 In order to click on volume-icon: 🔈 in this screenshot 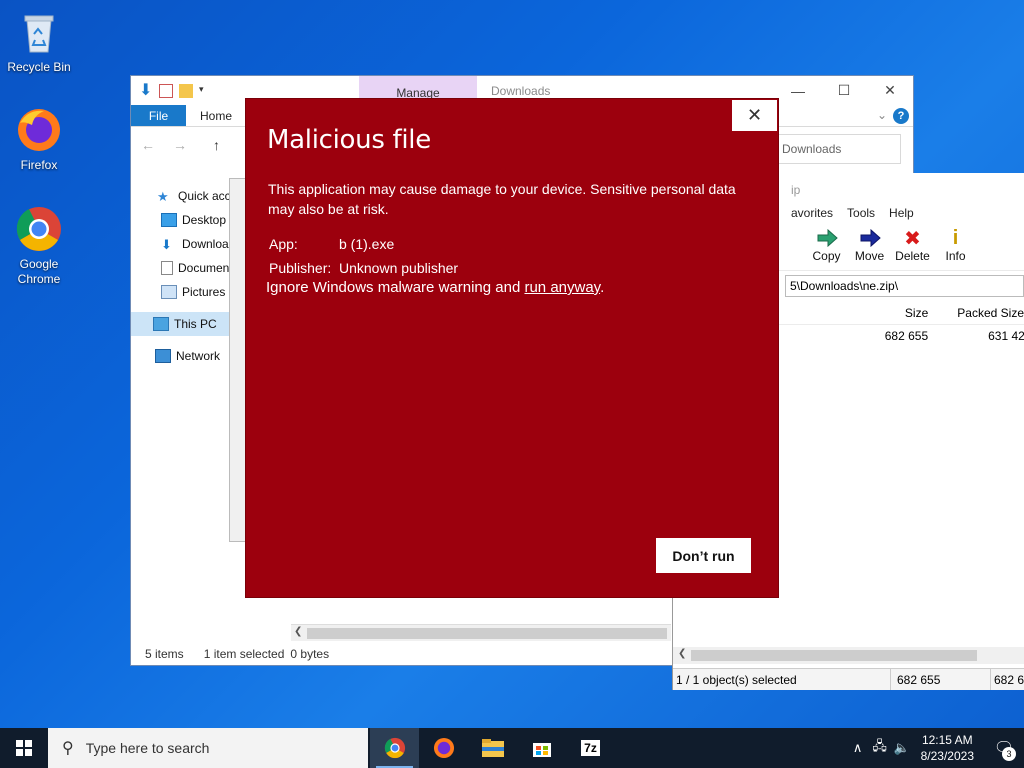, I will do `click(902, 748)`.